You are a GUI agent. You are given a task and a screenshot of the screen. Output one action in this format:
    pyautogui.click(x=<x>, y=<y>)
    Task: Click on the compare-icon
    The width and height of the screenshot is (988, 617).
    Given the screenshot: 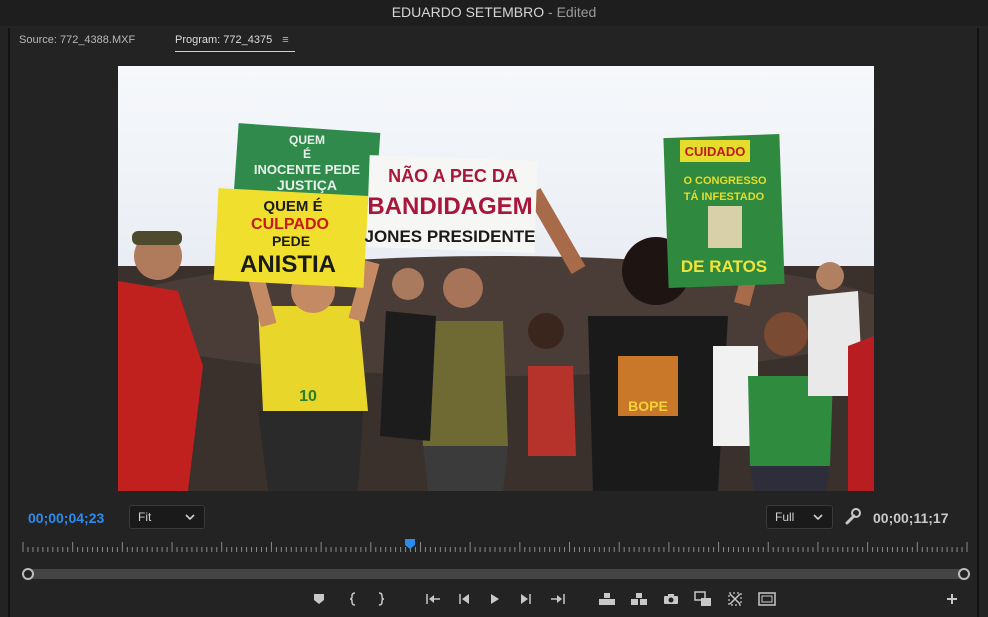 What is the action you would take?
    pyautogui.click(x=735, y=599)
    